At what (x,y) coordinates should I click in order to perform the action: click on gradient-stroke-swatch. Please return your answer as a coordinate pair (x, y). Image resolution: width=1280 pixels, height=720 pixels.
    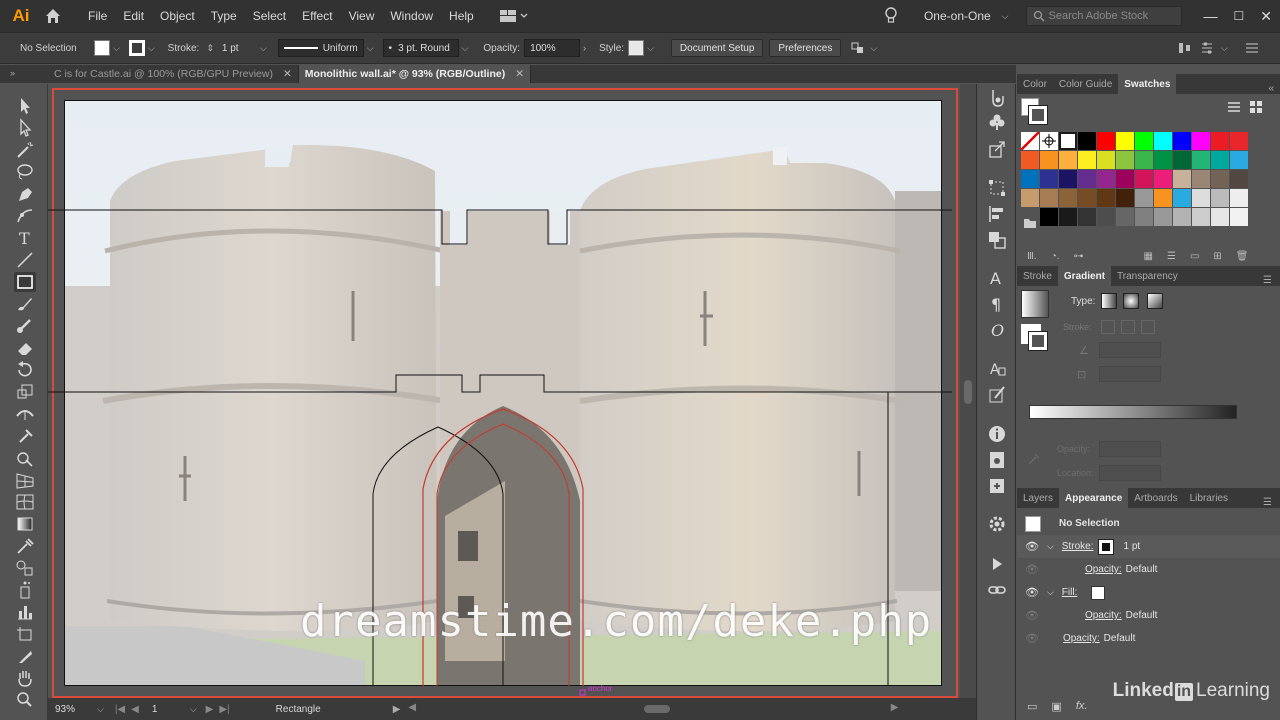
    Looking at the image, I should click on (1038, 341).